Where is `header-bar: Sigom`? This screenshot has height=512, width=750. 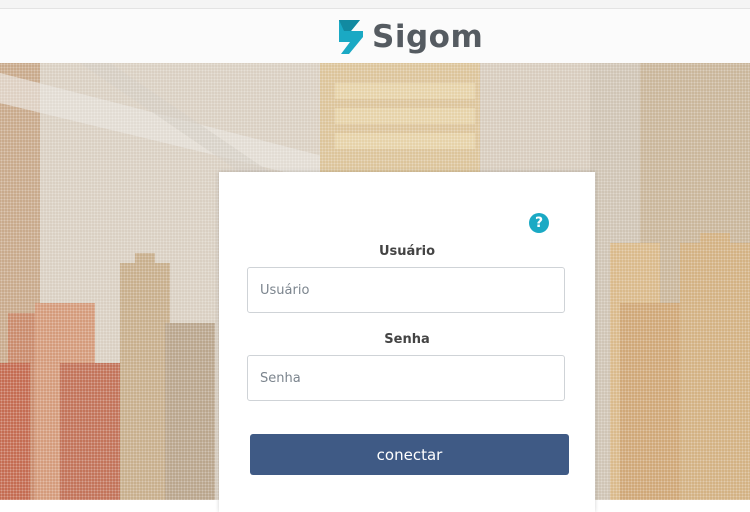 header-bar: Sigom is located at coordinates (375, 36).